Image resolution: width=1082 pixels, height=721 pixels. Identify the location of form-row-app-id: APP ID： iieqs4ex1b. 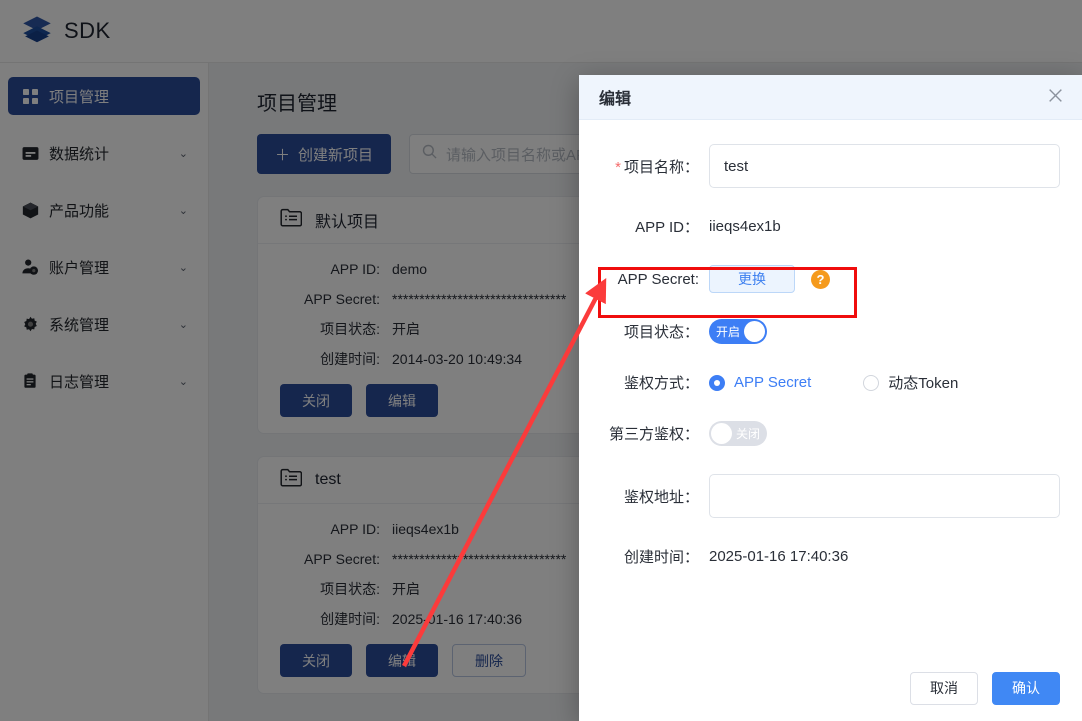
(819, 226).